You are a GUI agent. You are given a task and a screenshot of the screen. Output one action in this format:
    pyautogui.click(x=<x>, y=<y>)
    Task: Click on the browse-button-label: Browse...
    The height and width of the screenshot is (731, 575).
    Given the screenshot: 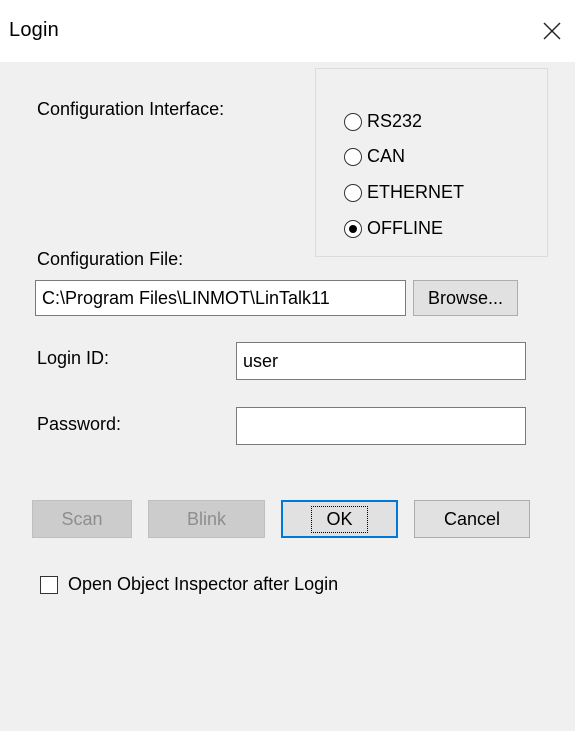 What is the action you would take?
    pyautogui.click(x=465, y=297)
    